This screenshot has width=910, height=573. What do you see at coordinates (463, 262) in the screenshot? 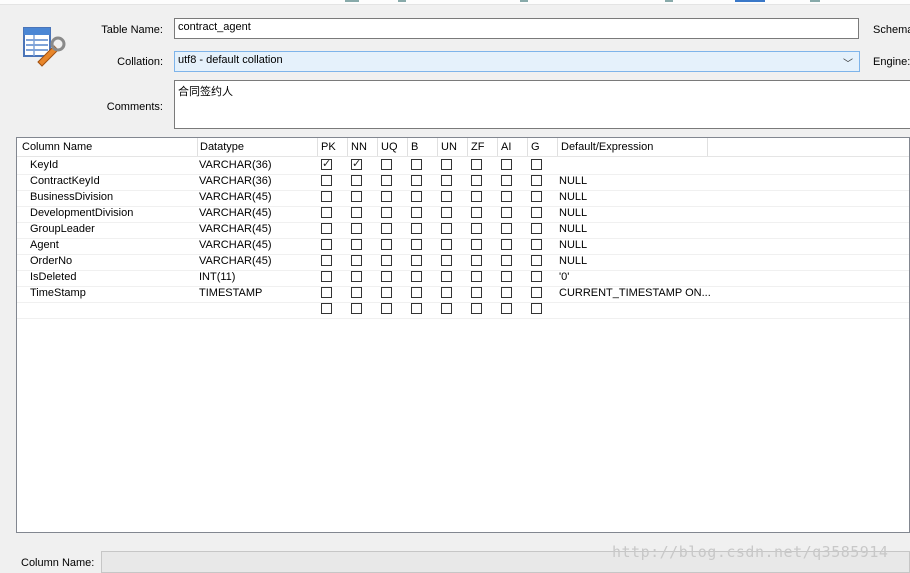
I see `table-row: OrderNo VARCHAR(45) NULL` at bounding box center [463, 262].